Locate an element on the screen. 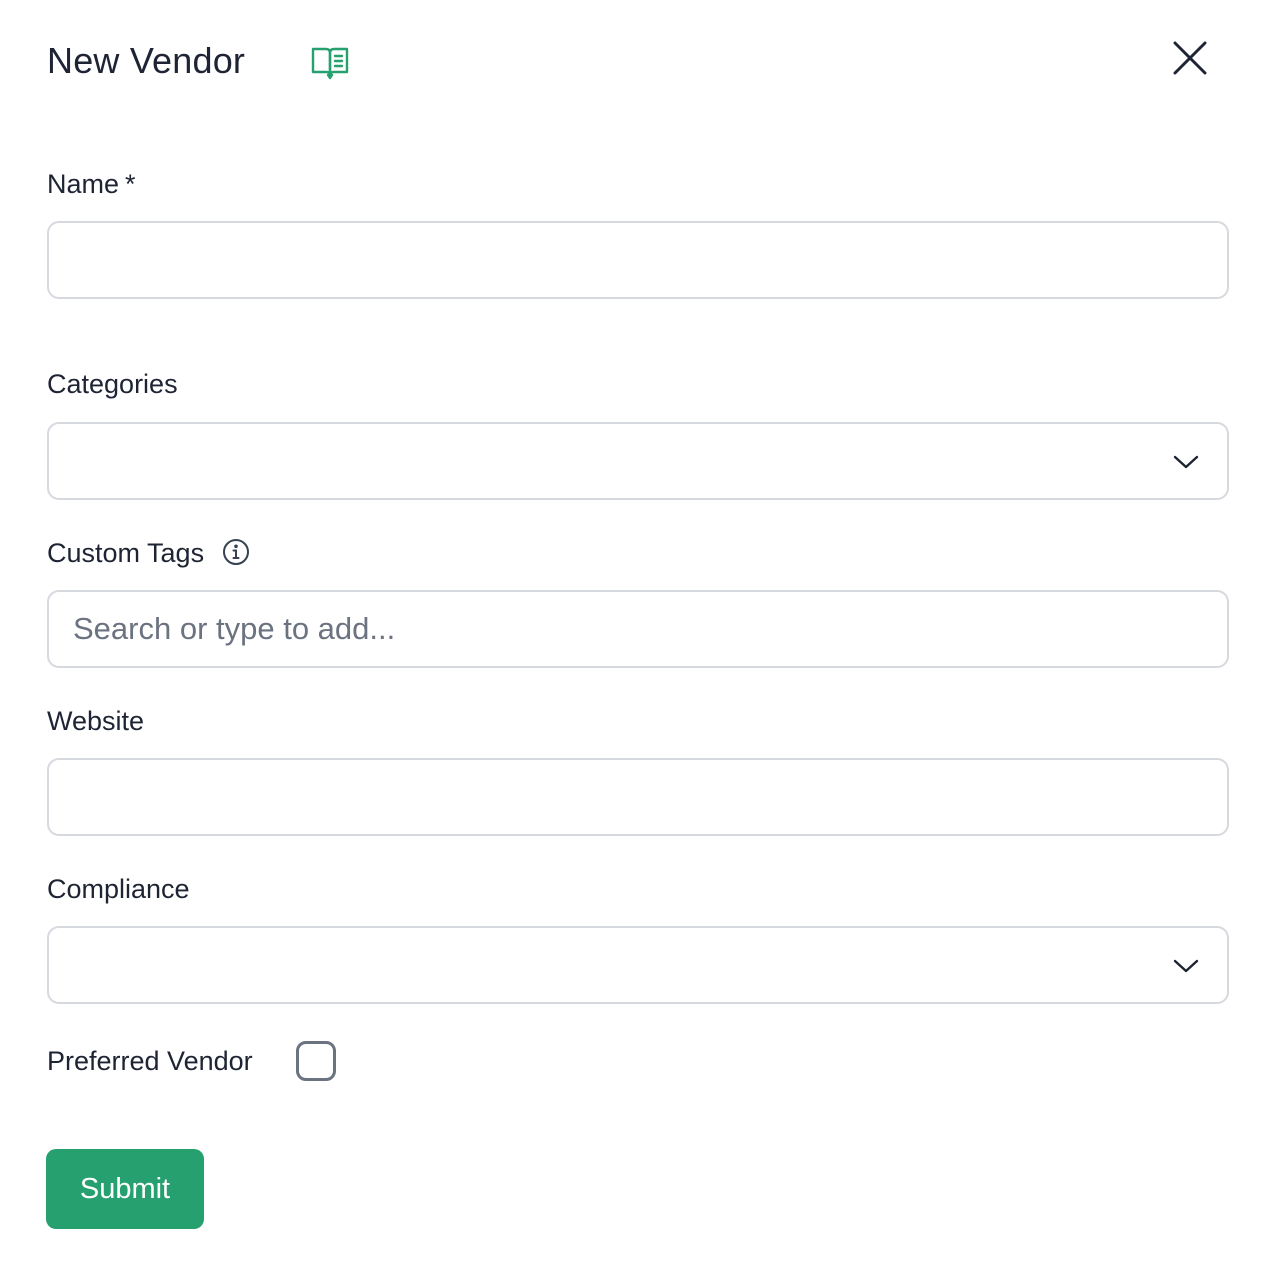  book-open-icon is located at coordinates (330, 62).